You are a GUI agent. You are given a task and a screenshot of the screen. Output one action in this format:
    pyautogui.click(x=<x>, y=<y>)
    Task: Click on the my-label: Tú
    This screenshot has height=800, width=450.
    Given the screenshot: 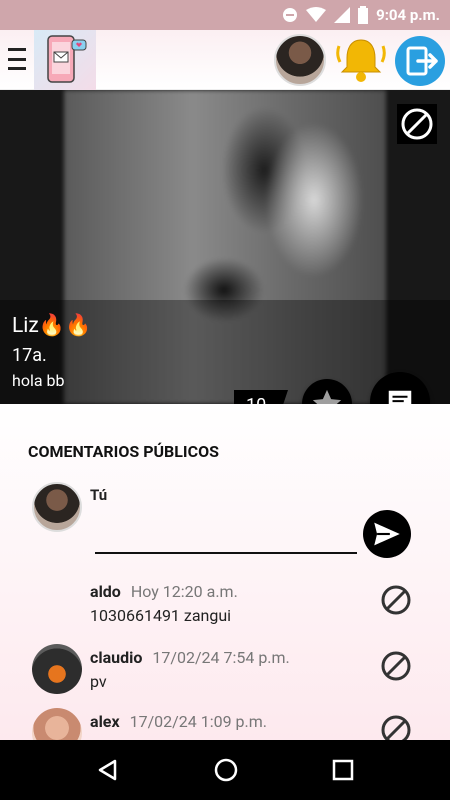 What is the action you would take?
    pyautogui.click(x=99, y=495)
    